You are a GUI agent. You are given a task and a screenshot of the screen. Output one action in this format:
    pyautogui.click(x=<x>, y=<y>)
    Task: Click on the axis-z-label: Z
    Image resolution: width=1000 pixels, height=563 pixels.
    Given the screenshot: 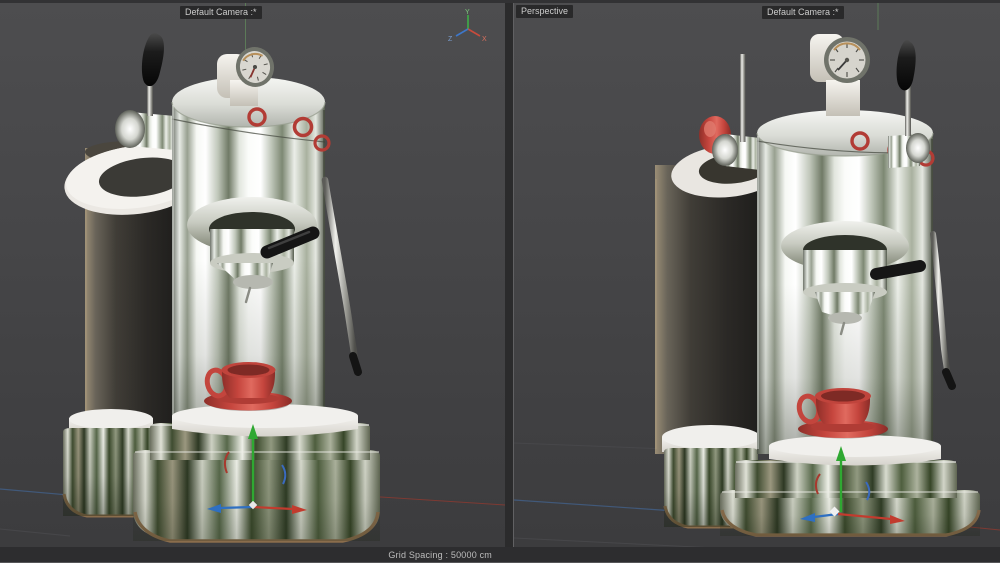 What is the action you would take?
    pyautogui.click(x=450, y=39)
    